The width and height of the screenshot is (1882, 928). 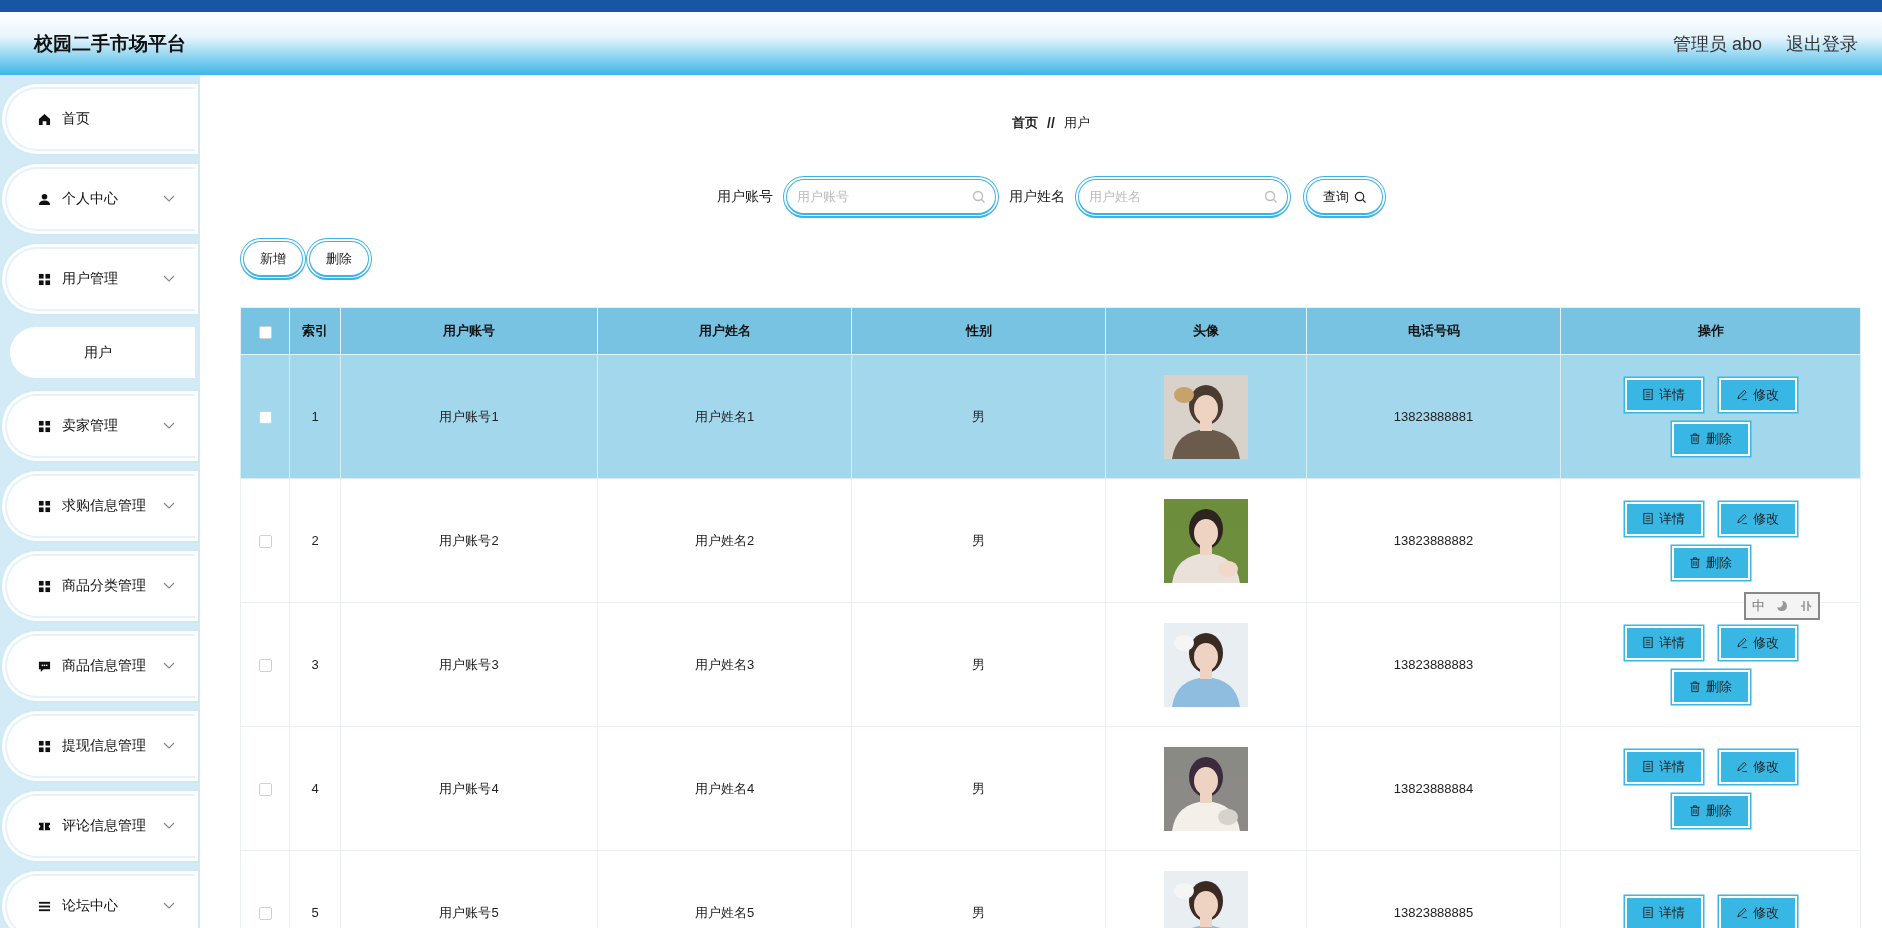 What do you see at coordinates (315, 540) in the screenshot?
I see `table-cell: 2` at bounding box center [315, 540].